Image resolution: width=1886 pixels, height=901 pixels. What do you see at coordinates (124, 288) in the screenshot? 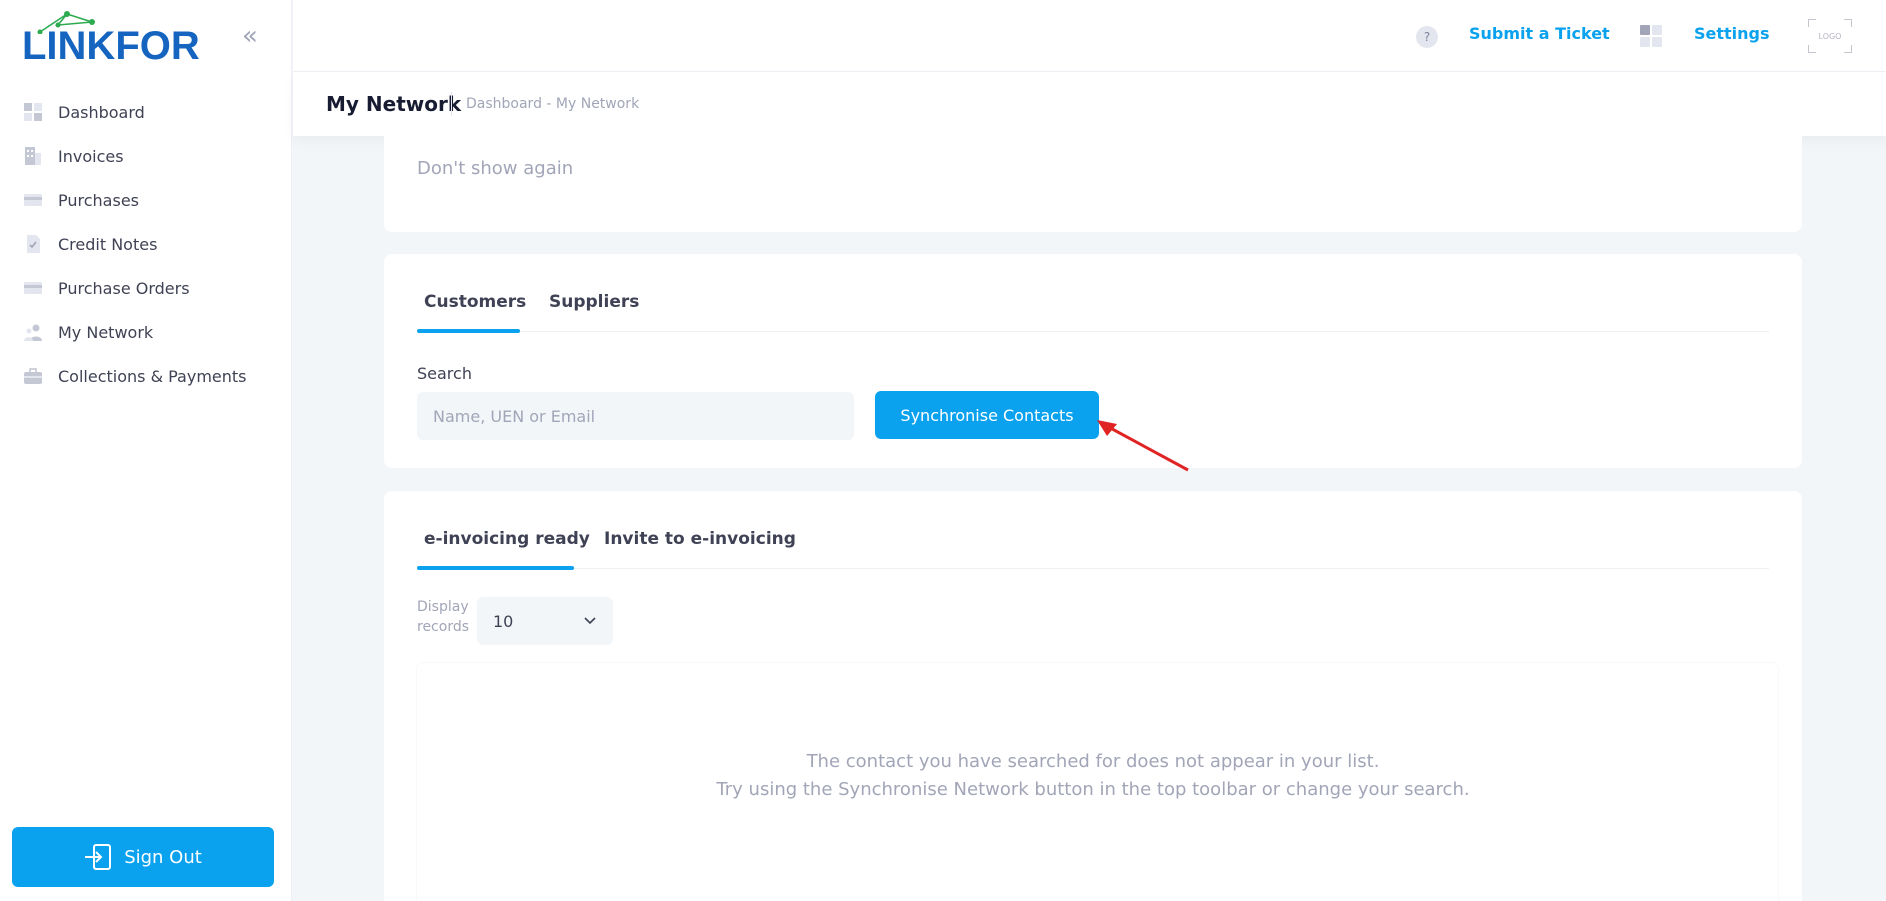
I see `sidebar-item-label: Purchase Orders` at bounding box center [124, 288].